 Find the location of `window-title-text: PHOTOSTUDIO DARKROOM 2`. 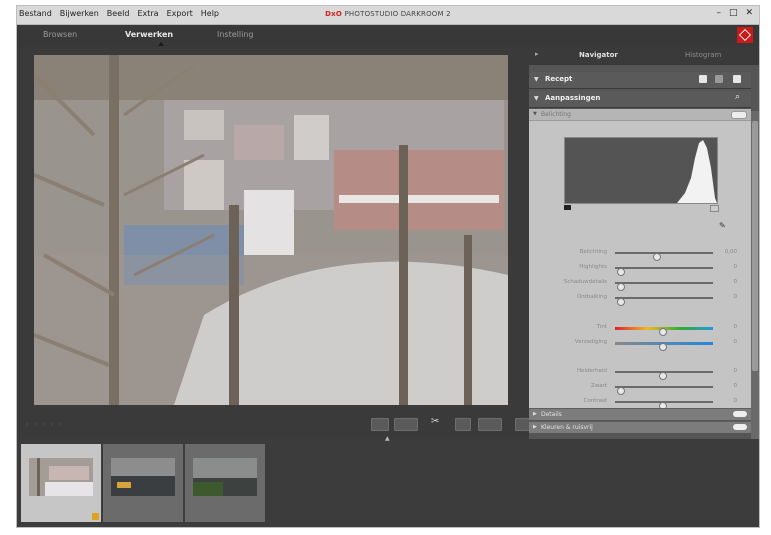

window-title-text: PHOTOSTUDIO DARKROOM 2 is located at coordinates (397, 14).